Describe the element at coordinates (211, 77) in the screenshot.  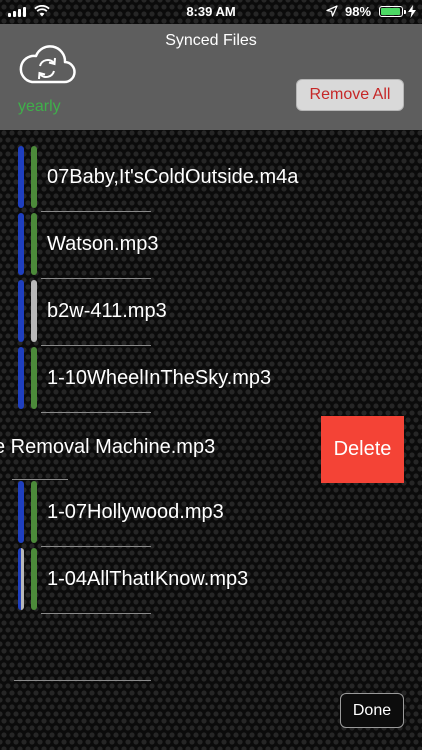
I see `header: Synced Files yearly Remove All` at that location.